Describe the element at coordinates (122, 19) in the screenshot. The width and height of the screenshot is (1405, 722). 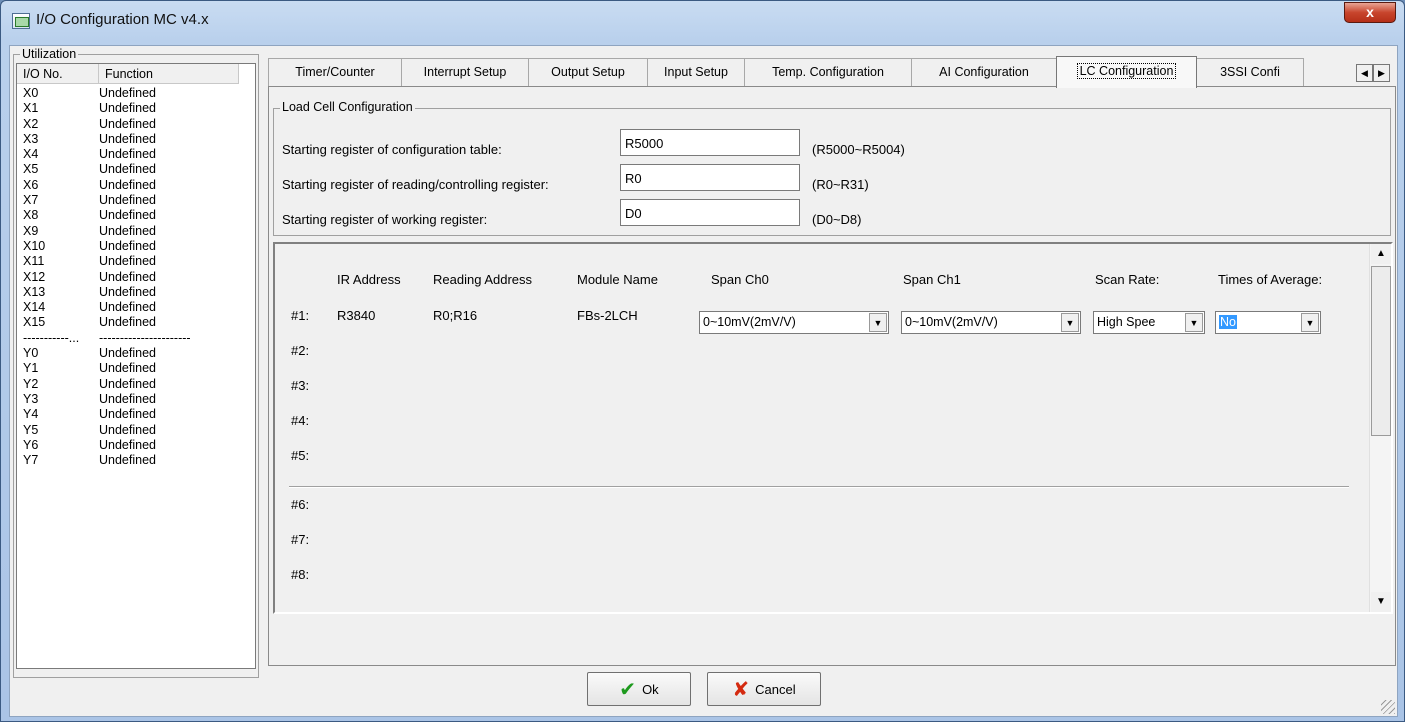
I see `window-title: I/O Configuration MC v4.x` at that location.